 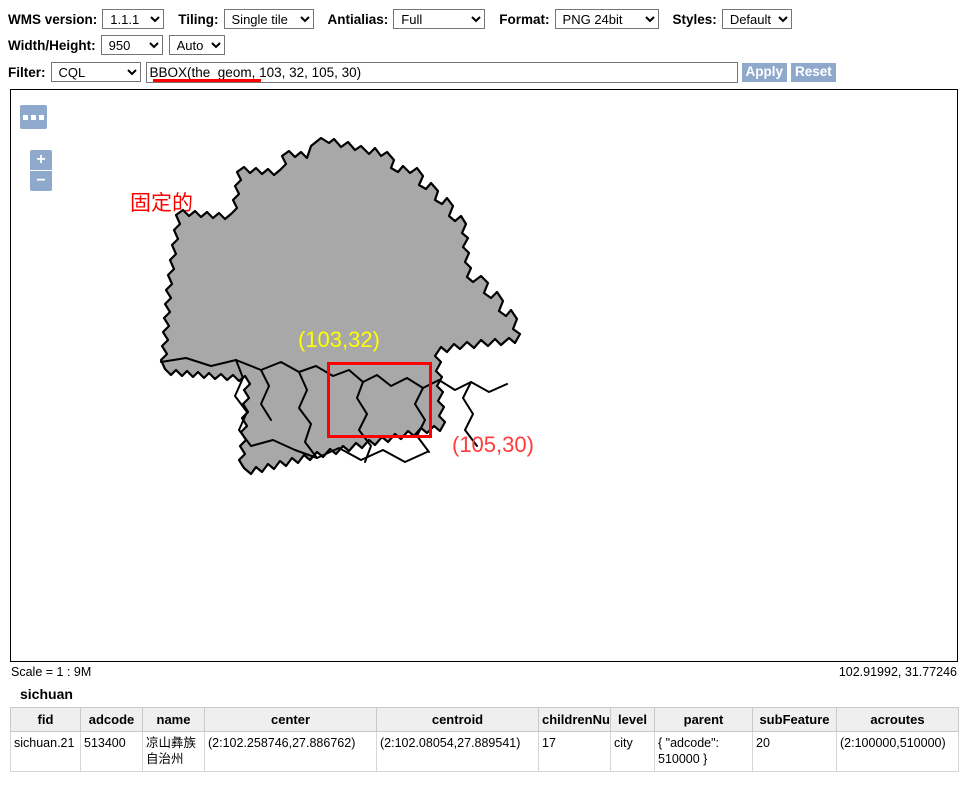 I want to click on select-filter-type: CQL, so click(x=95, y=72).